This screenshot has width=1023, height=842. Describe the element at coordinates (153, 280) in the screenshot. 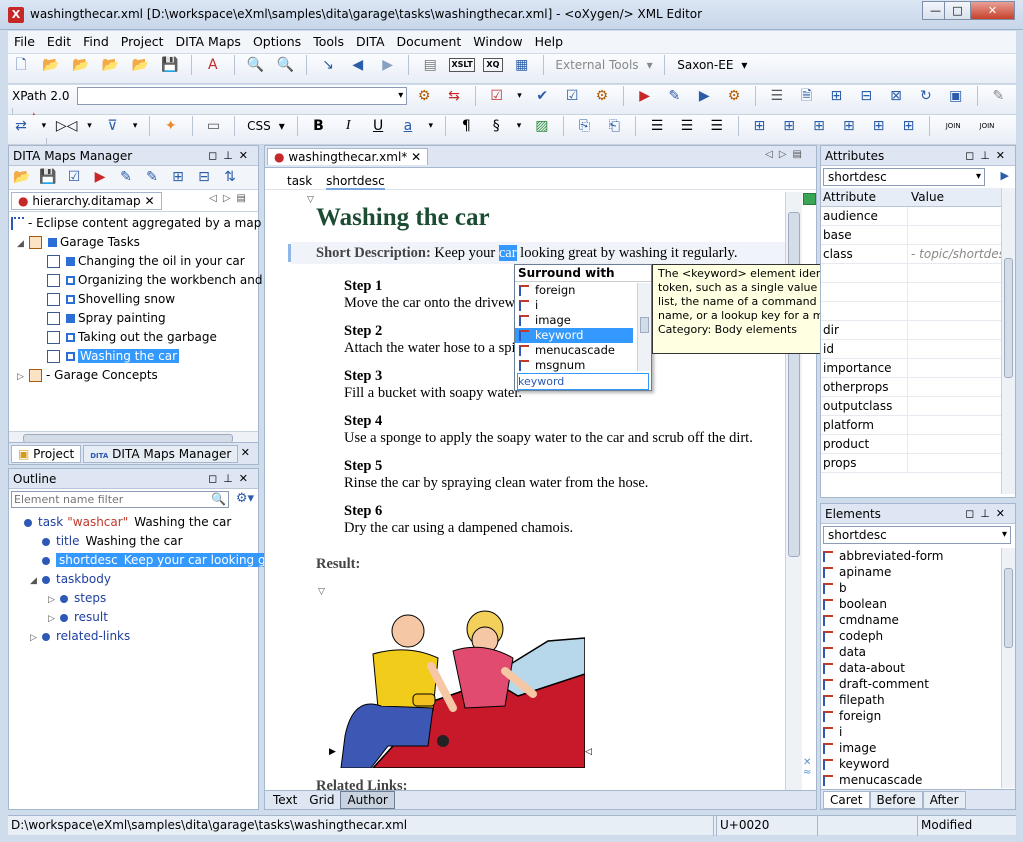

I see `map-tree-item: Organizing the workbench and tools` at that location.